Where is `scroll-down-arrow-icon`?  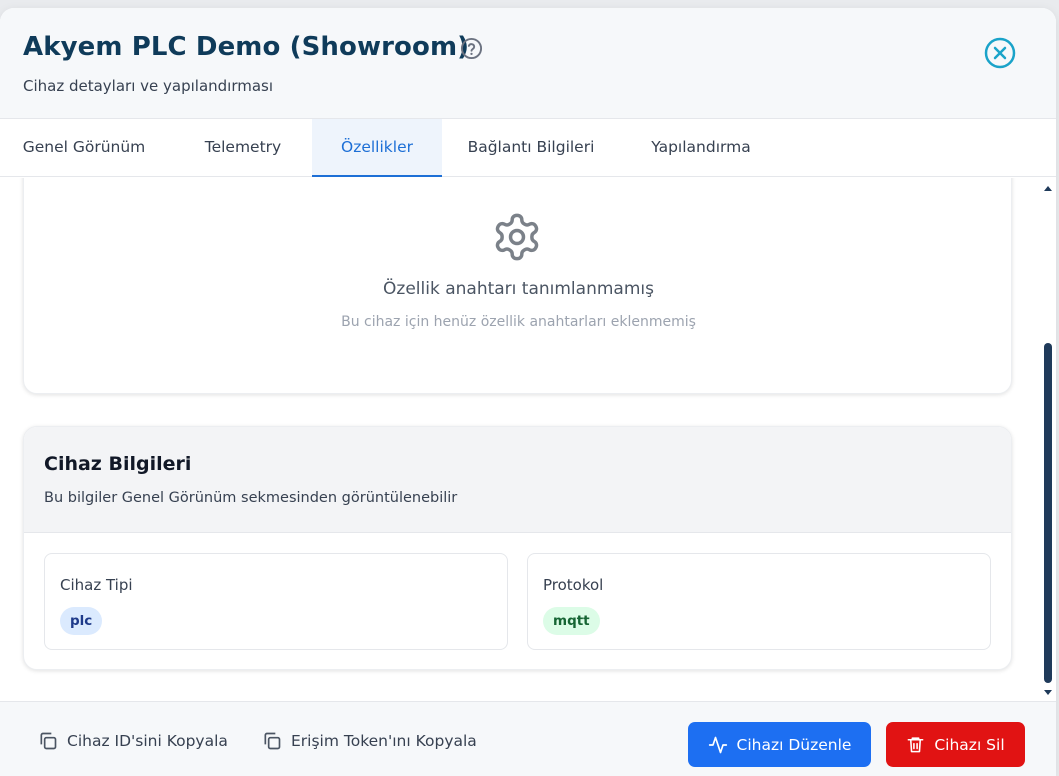 scroll-down-arrow-icon is located at coordinates (1048, 692).